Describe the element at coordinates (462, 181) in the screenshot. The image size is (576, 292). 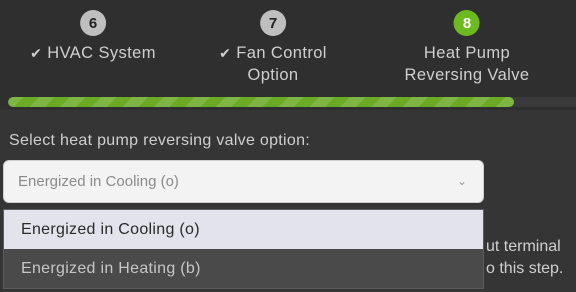
I see `chevron-down-icon: ⌄` at that location.